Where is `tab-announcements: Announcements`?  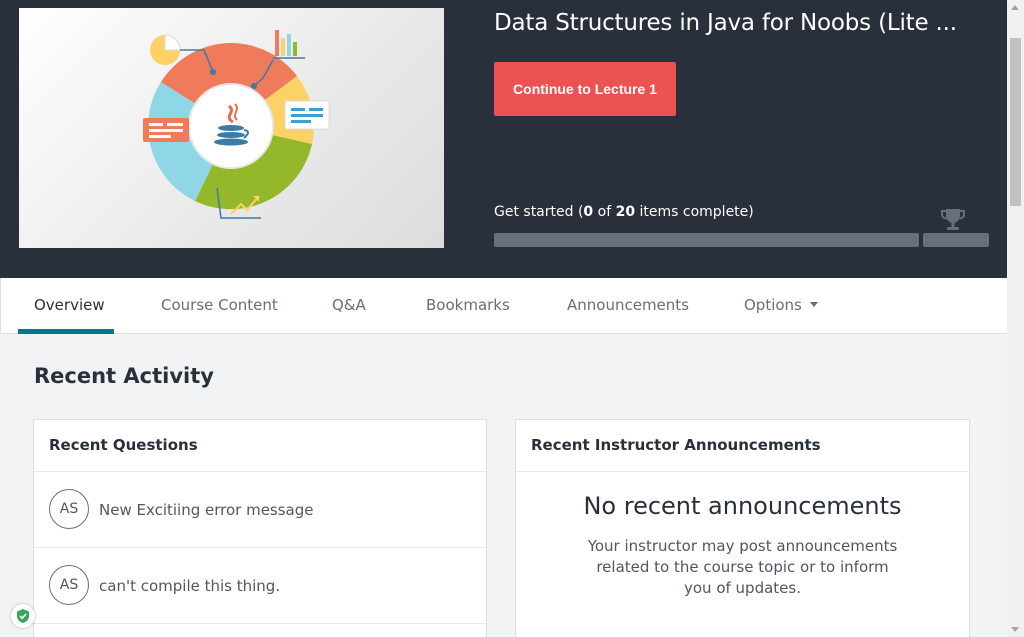 tab-announcements: Announcements is located at coordinates (628, 306).